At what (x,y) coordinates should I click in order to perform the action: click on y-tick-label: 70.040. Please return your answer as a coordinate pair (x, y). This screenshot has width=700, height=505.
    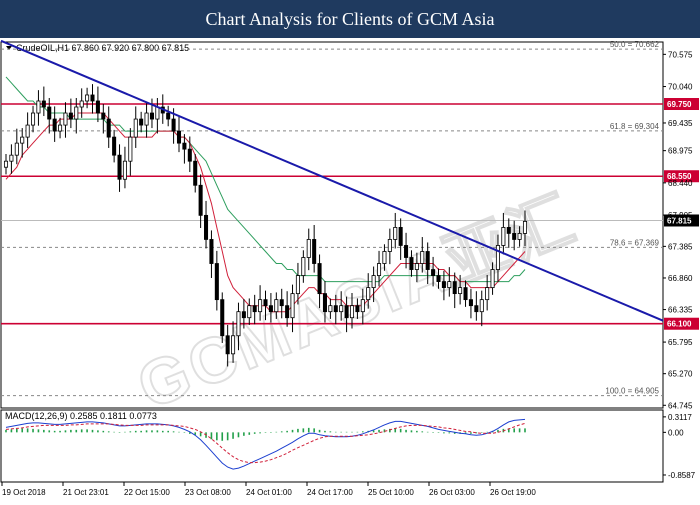
    Looking at the image, I should click on (680, 87).